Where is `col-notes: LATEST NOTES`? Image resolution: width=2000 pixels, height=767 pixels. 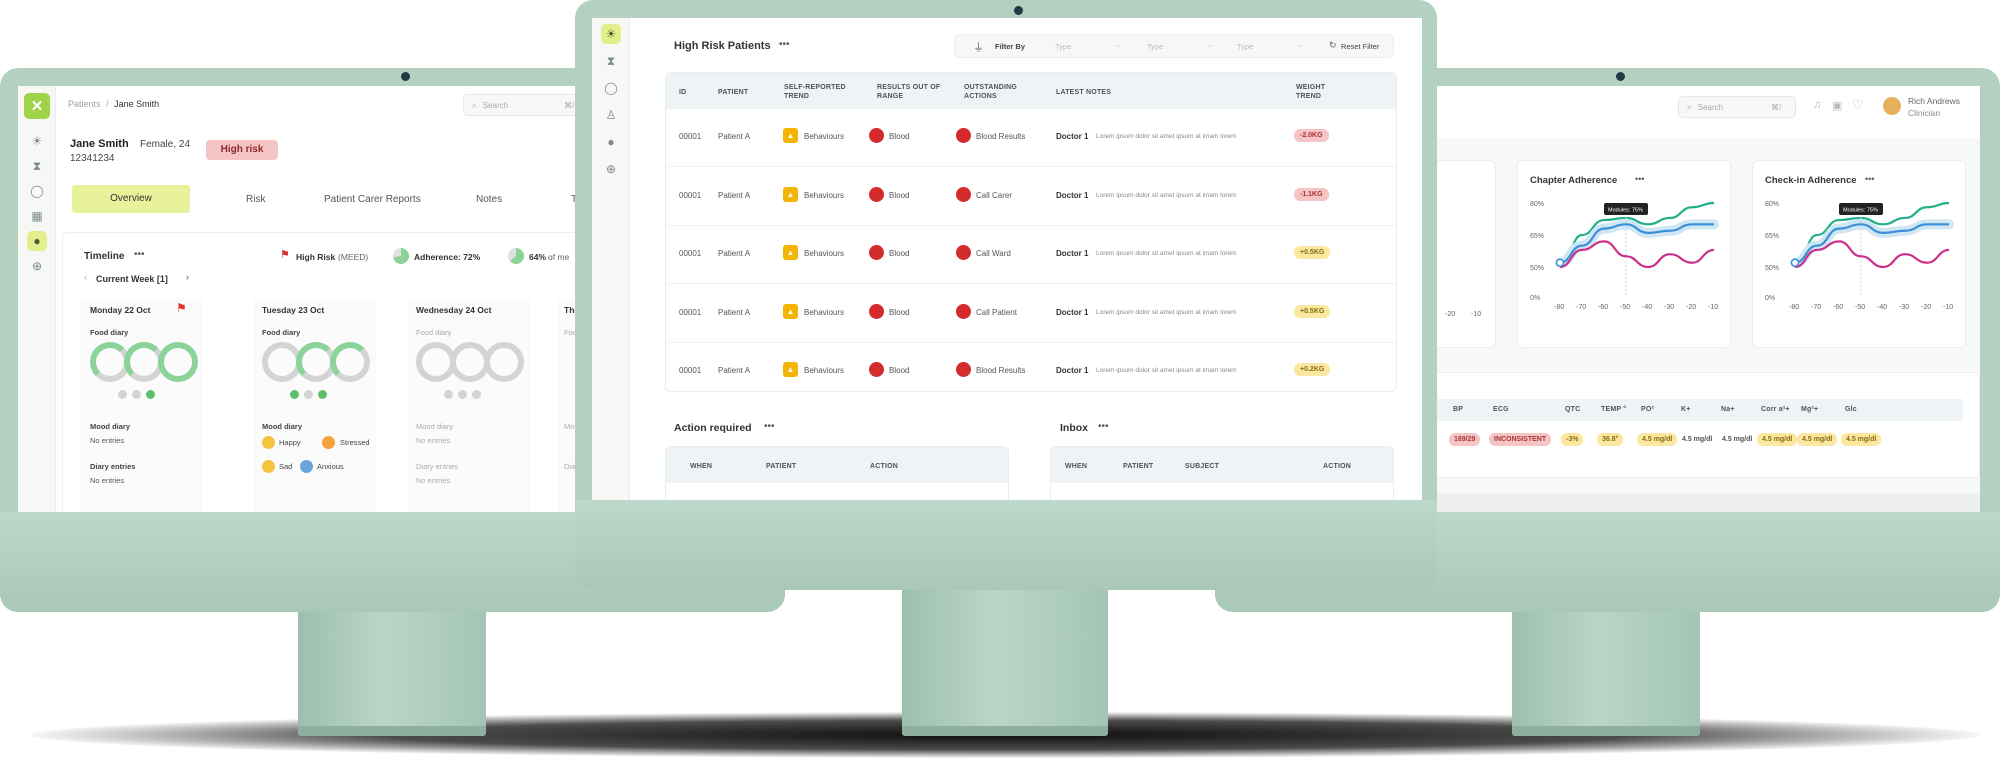
col-notes: LATEST NOTES is located at coordinates (1084, 92).